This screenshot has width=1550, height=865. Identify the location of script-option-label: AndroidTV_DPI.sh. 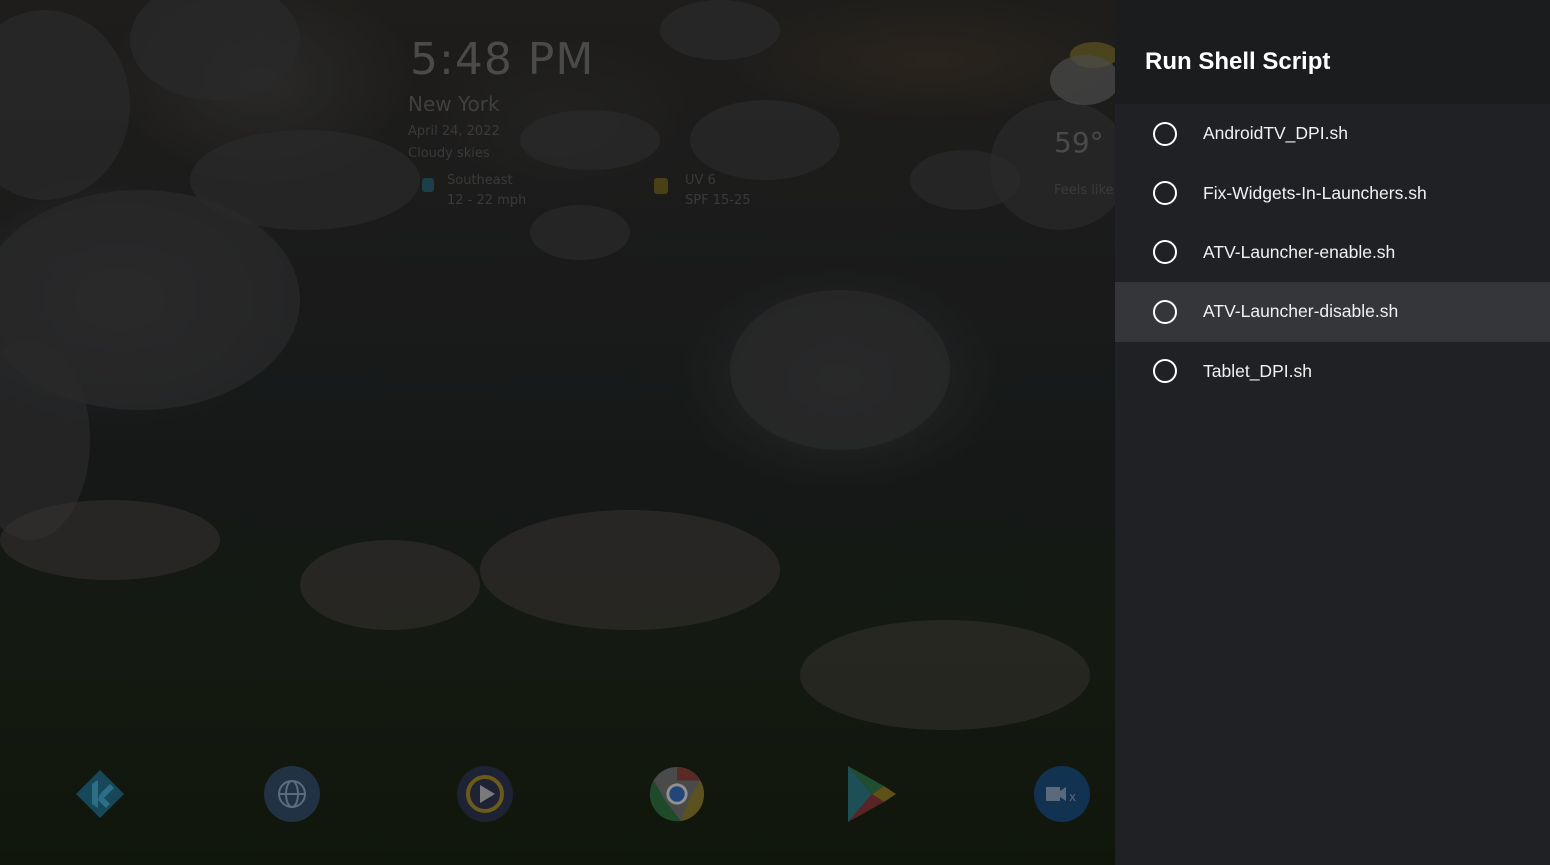
(1275, 133).